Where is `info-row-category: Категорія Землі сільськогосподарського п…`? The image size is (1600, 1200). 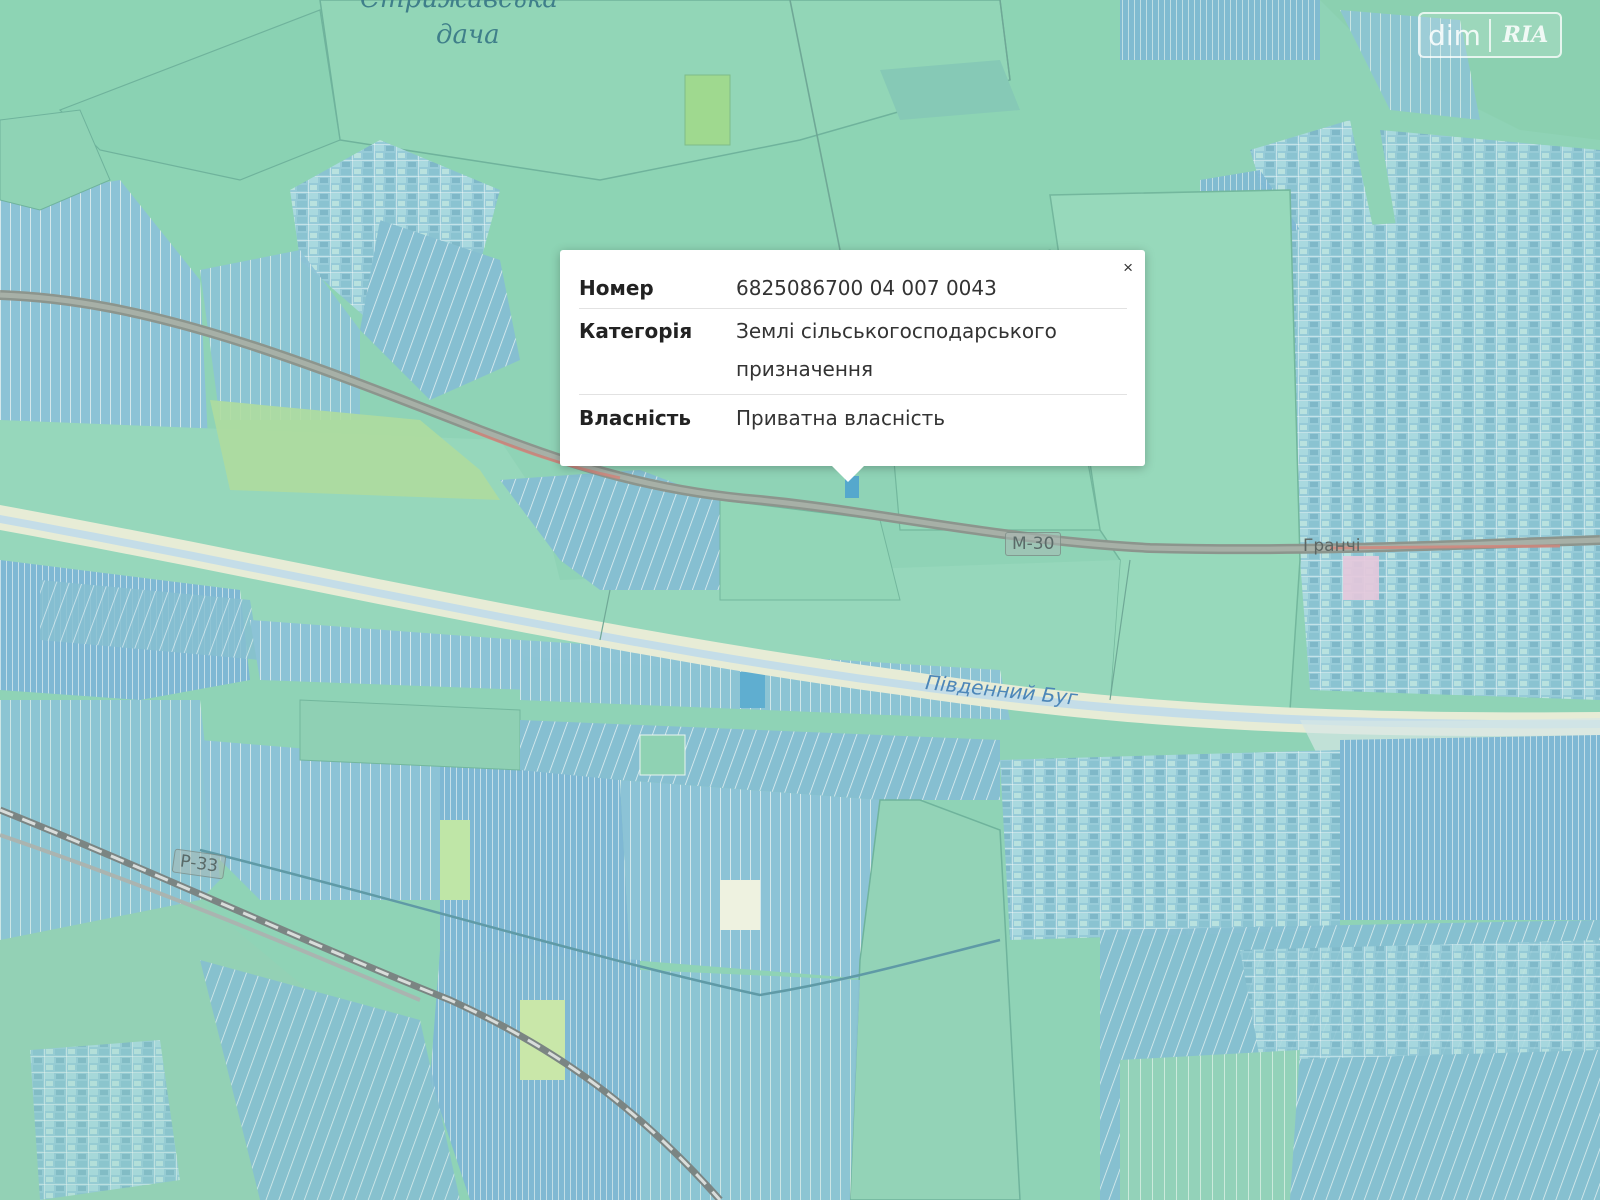 info-row-category: Категорія Землі сільськогосподарського п… is located at coordinates (853, 353).